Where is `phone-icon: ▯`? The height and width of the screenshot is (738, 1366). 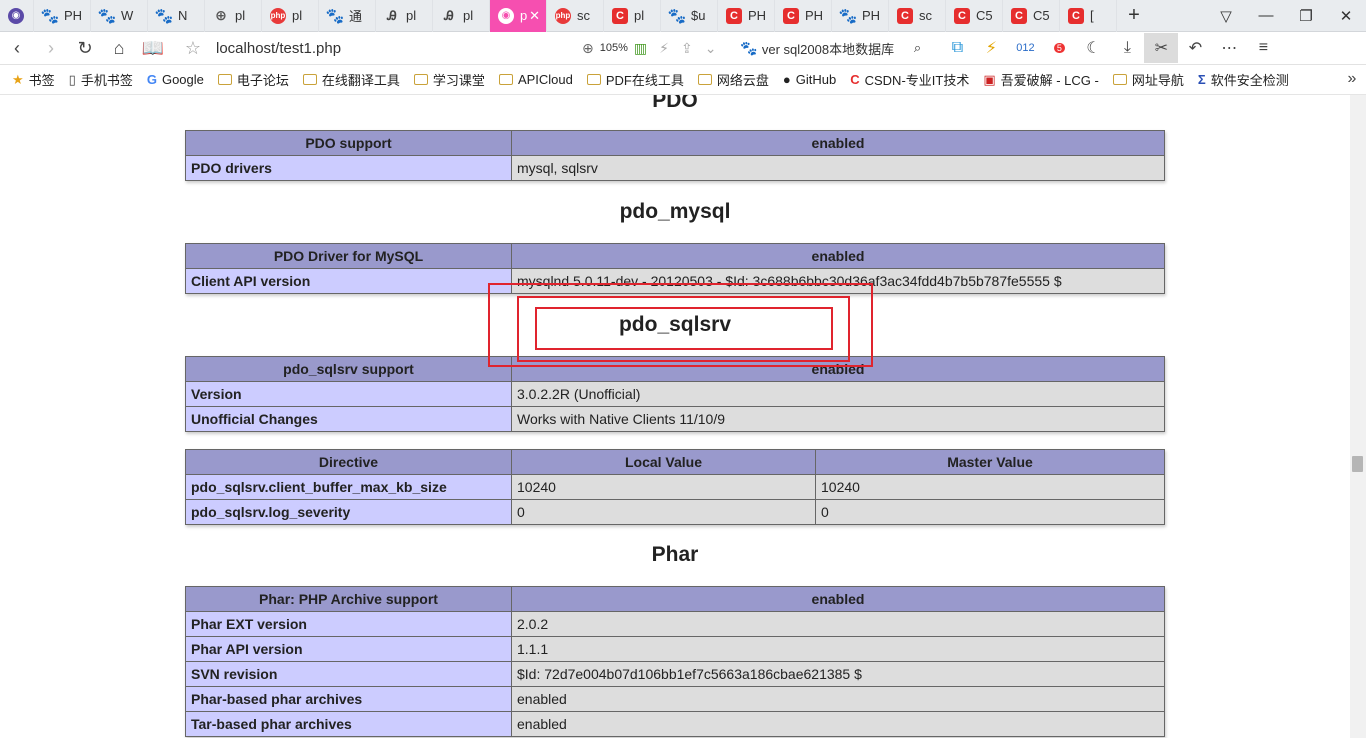 phone-icon: ▯ is located at coordinates (72, 79).